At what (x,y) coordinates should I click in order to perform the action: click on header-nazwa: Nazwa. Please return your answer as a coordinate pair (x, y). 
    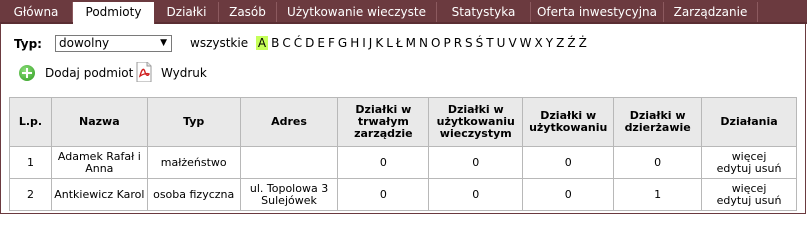
    Looking at the image, I should click on (99, 122).